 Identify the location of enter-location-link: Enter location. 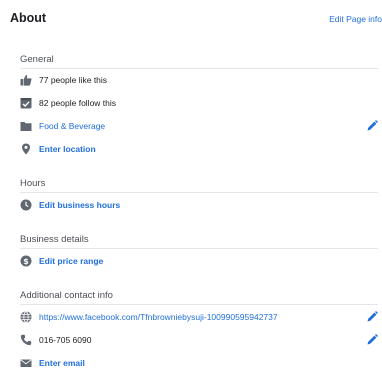
(67, 149).